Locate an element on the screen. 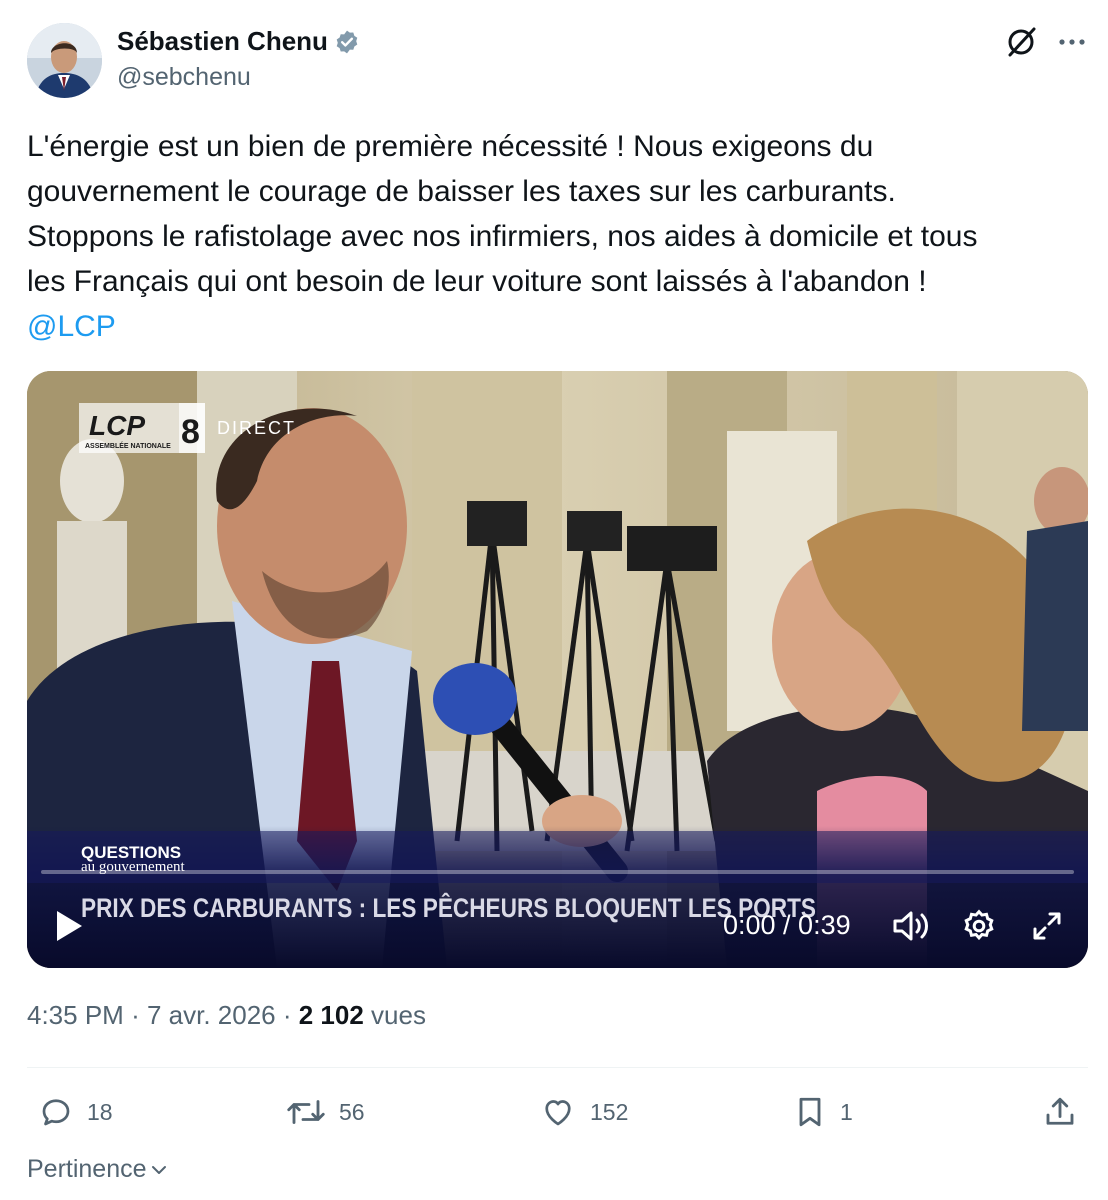 Image resolution: width=1108 pixels, height=1200 pixels. author-handle: @sebchenu is located at coordinates (184, 77).